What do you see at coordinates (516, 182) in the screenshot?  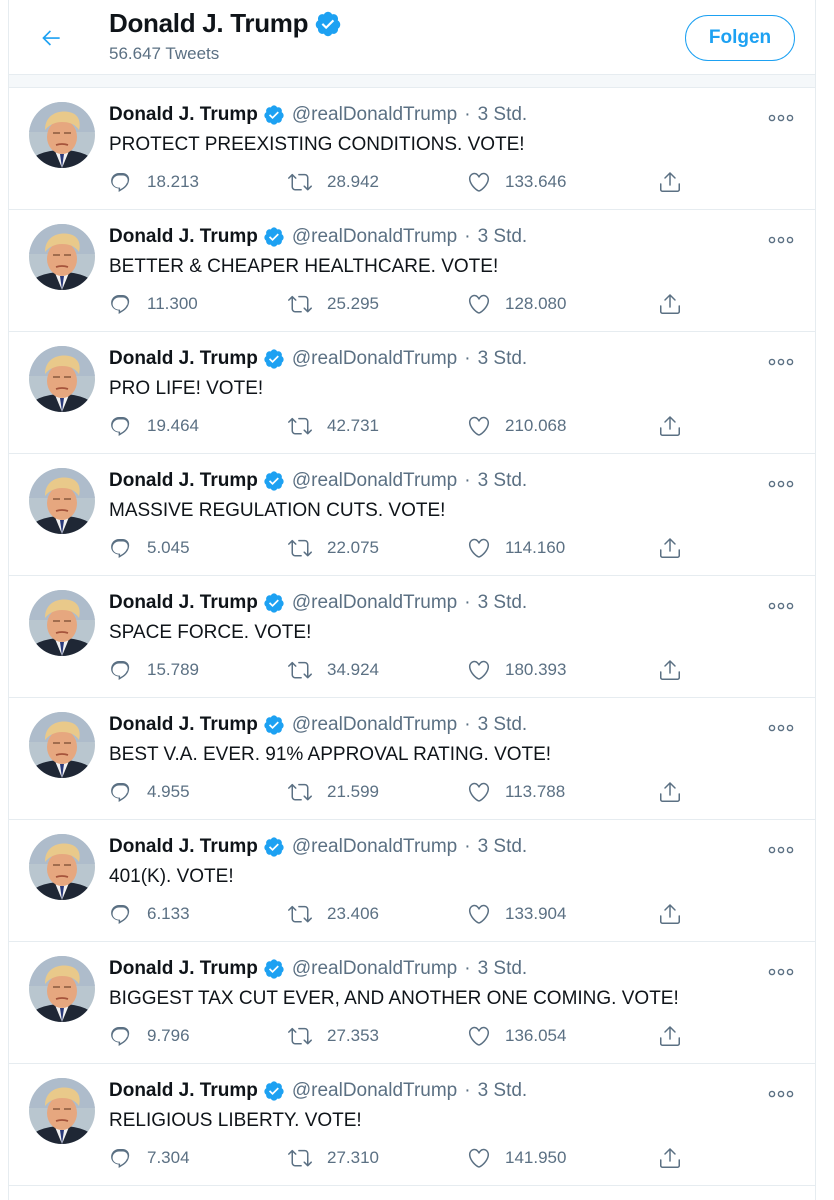 I see `like-button: 133.646` at bounding box center [516, 182].